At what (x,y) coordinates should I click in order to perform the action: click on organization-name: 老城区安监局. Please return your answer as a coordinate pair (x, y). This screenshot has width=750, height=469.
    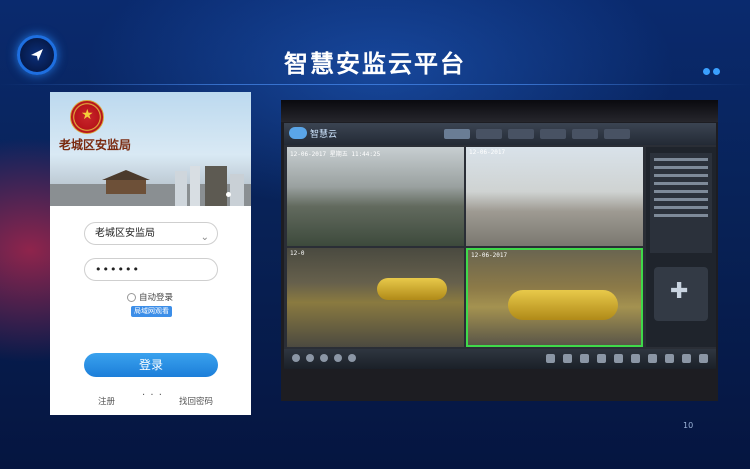
    Looking at the image, I should click on (95, 145).